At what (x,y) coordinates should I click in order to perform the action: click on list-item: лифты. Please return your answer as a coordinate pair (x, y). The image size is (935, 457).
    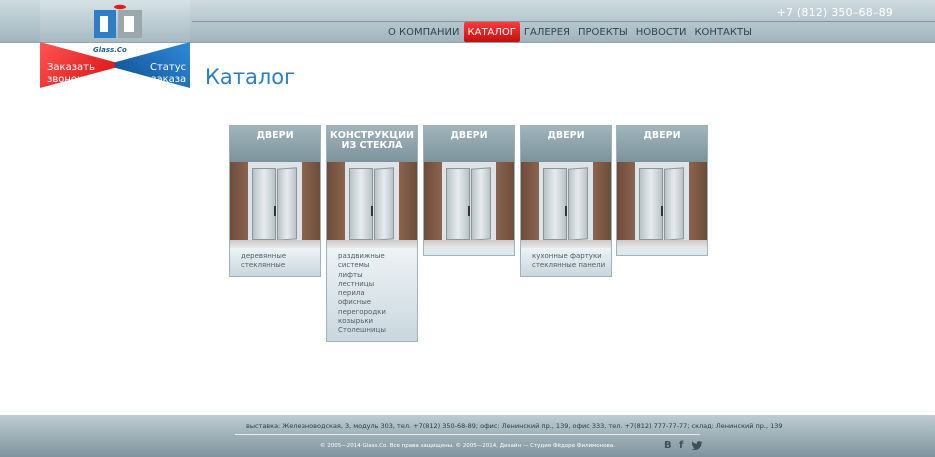
    Looking at the image, I should click on (377, 275).